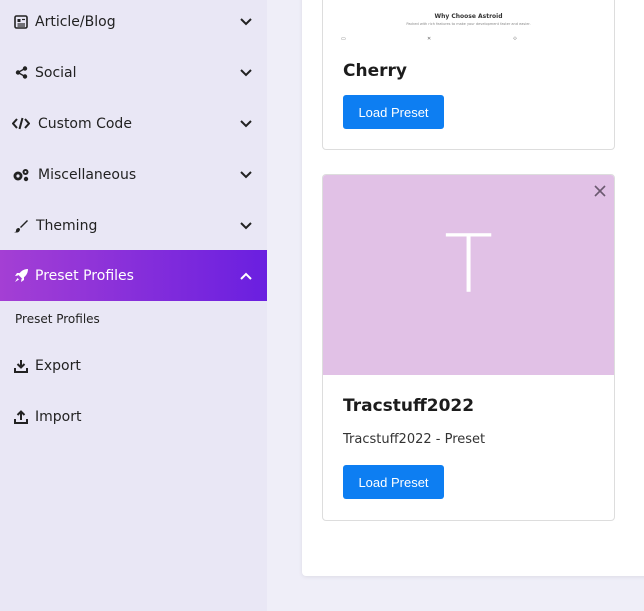 Image resolution: width=644 pixels, height=611 pixels. What do you see at coordinates (21, 276) in the screenshot?
I see `rocket-icon` at bounding box center [21, 276].